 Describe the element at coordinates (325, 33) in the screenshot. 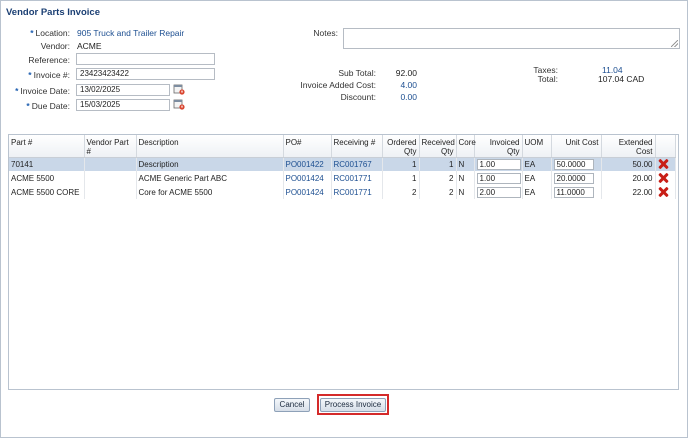

I see `notes-label: Notes:` at that location.